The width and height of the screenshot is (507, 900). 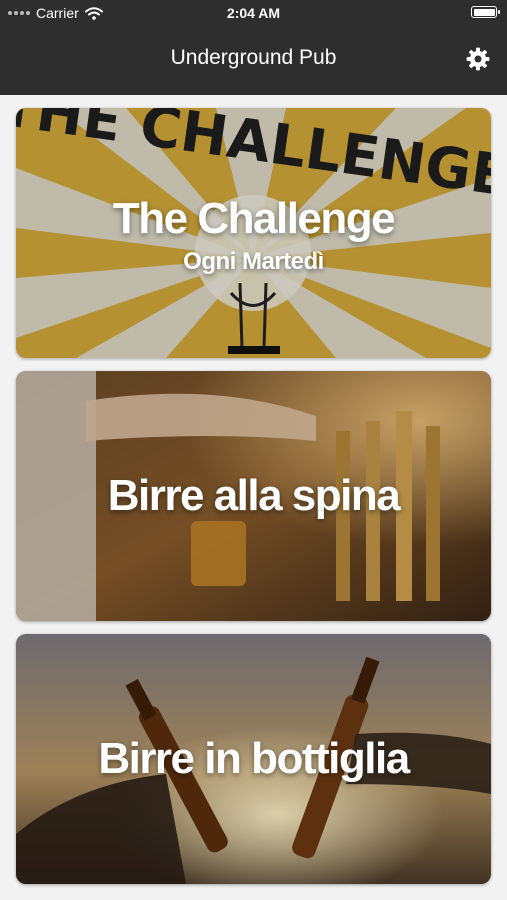 What do you see at coordinates (478, 59) in the screenshot?
I see `gear-icon` at bounding box center [478, 59].